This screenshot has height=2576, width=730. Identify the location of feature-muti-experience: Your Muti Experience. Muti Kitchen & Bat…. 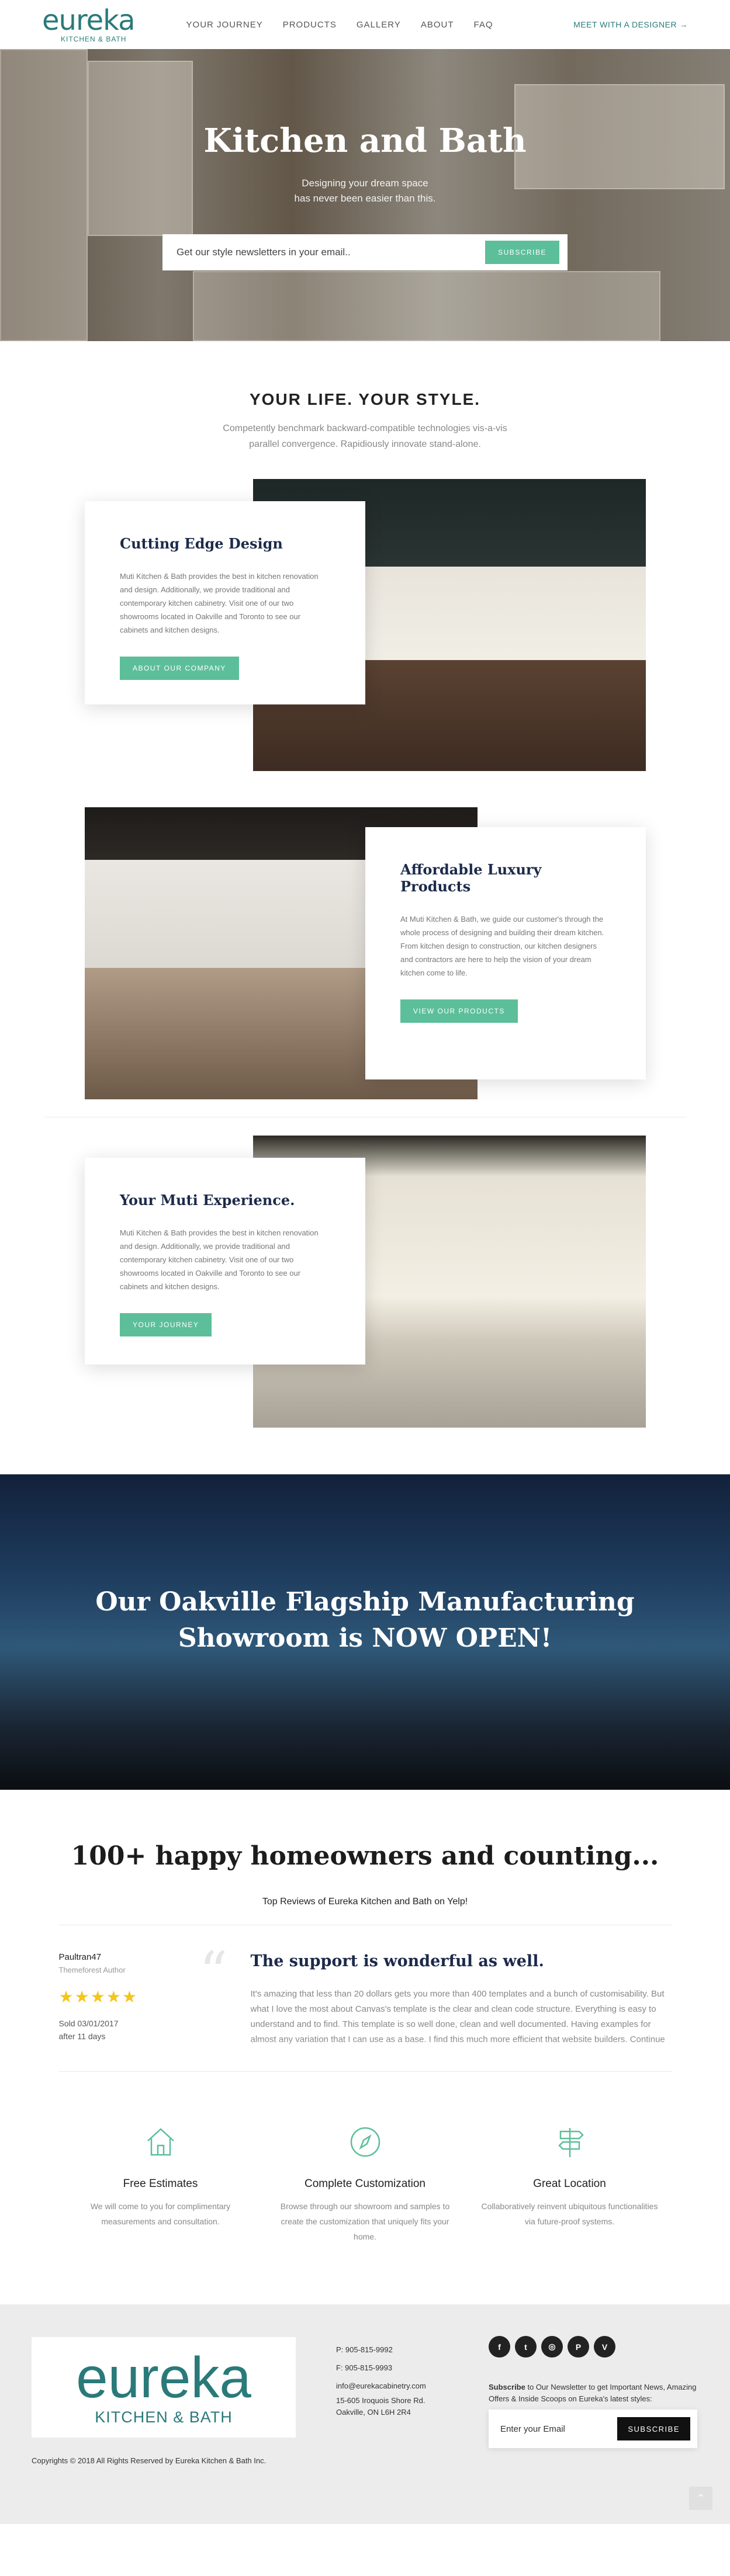
(365, 1282).